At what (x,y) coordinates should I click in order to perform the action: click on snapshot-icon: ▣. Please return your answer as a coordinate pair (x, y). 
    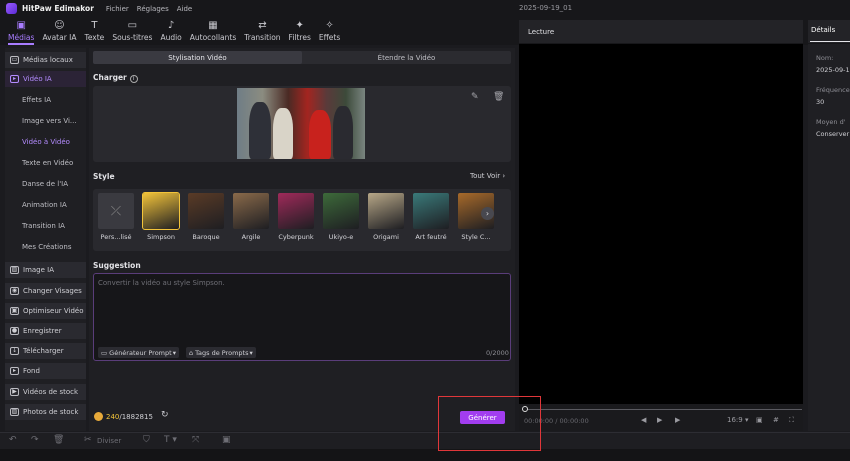
    Looking at the image, I should click on (759, 420).